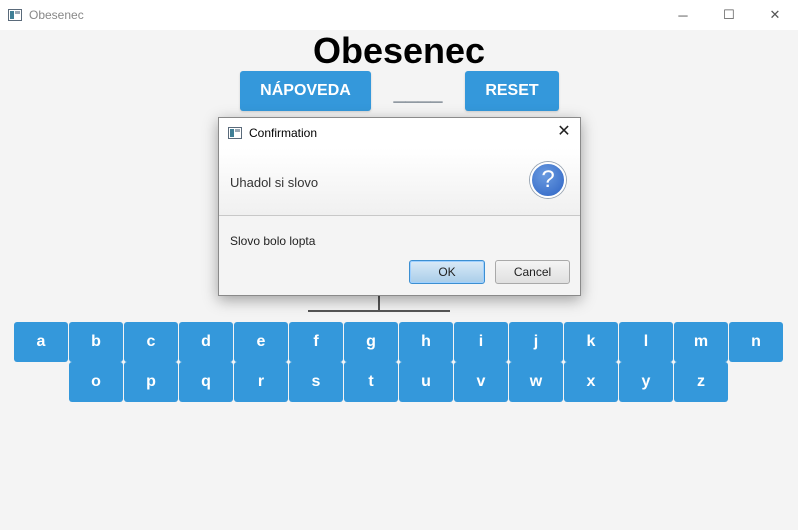  Describe the element at coordinates (316, 342) in the screenshot. I see `key-f: f` at that location.